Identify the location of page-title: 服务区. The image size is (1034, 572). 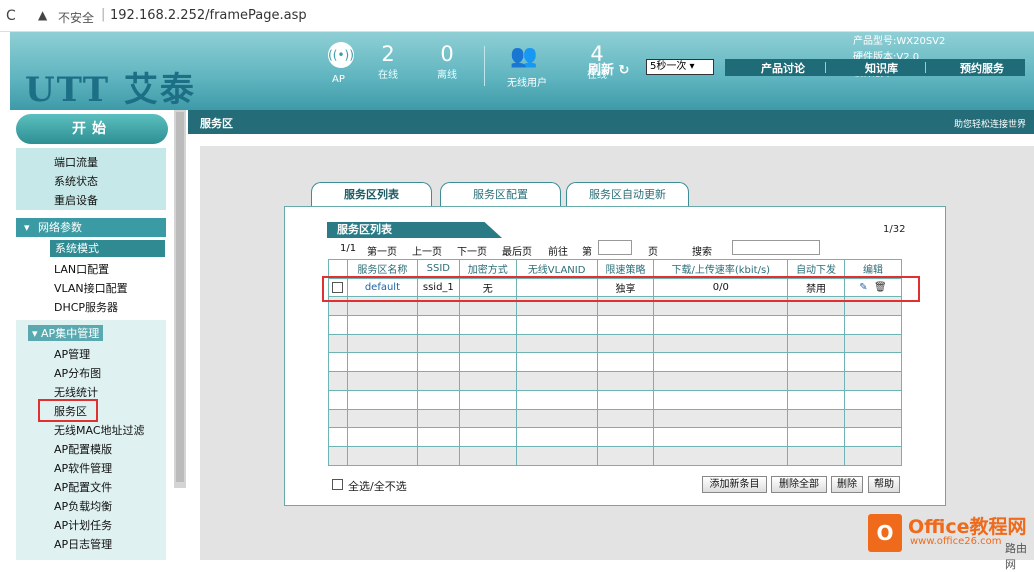
(216, 123).